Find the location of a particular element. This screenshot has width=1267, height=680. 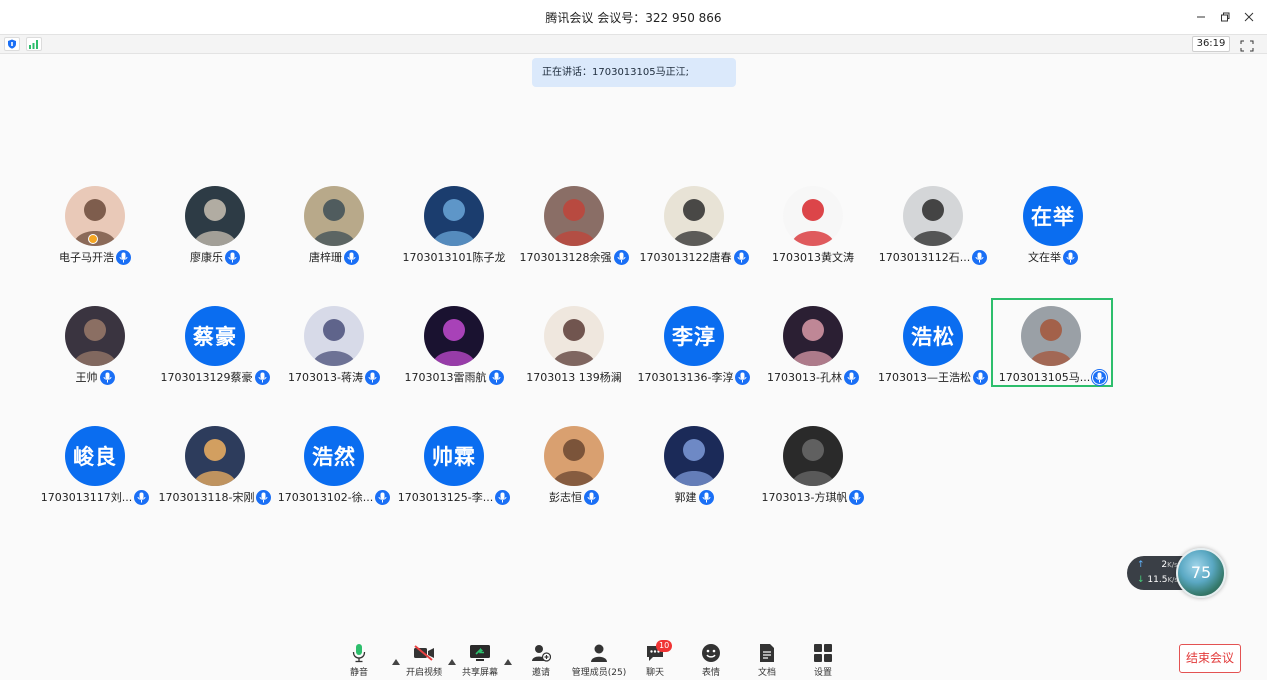

participant-tile: 在举 文在举 is located at coordinates (1053, 225).